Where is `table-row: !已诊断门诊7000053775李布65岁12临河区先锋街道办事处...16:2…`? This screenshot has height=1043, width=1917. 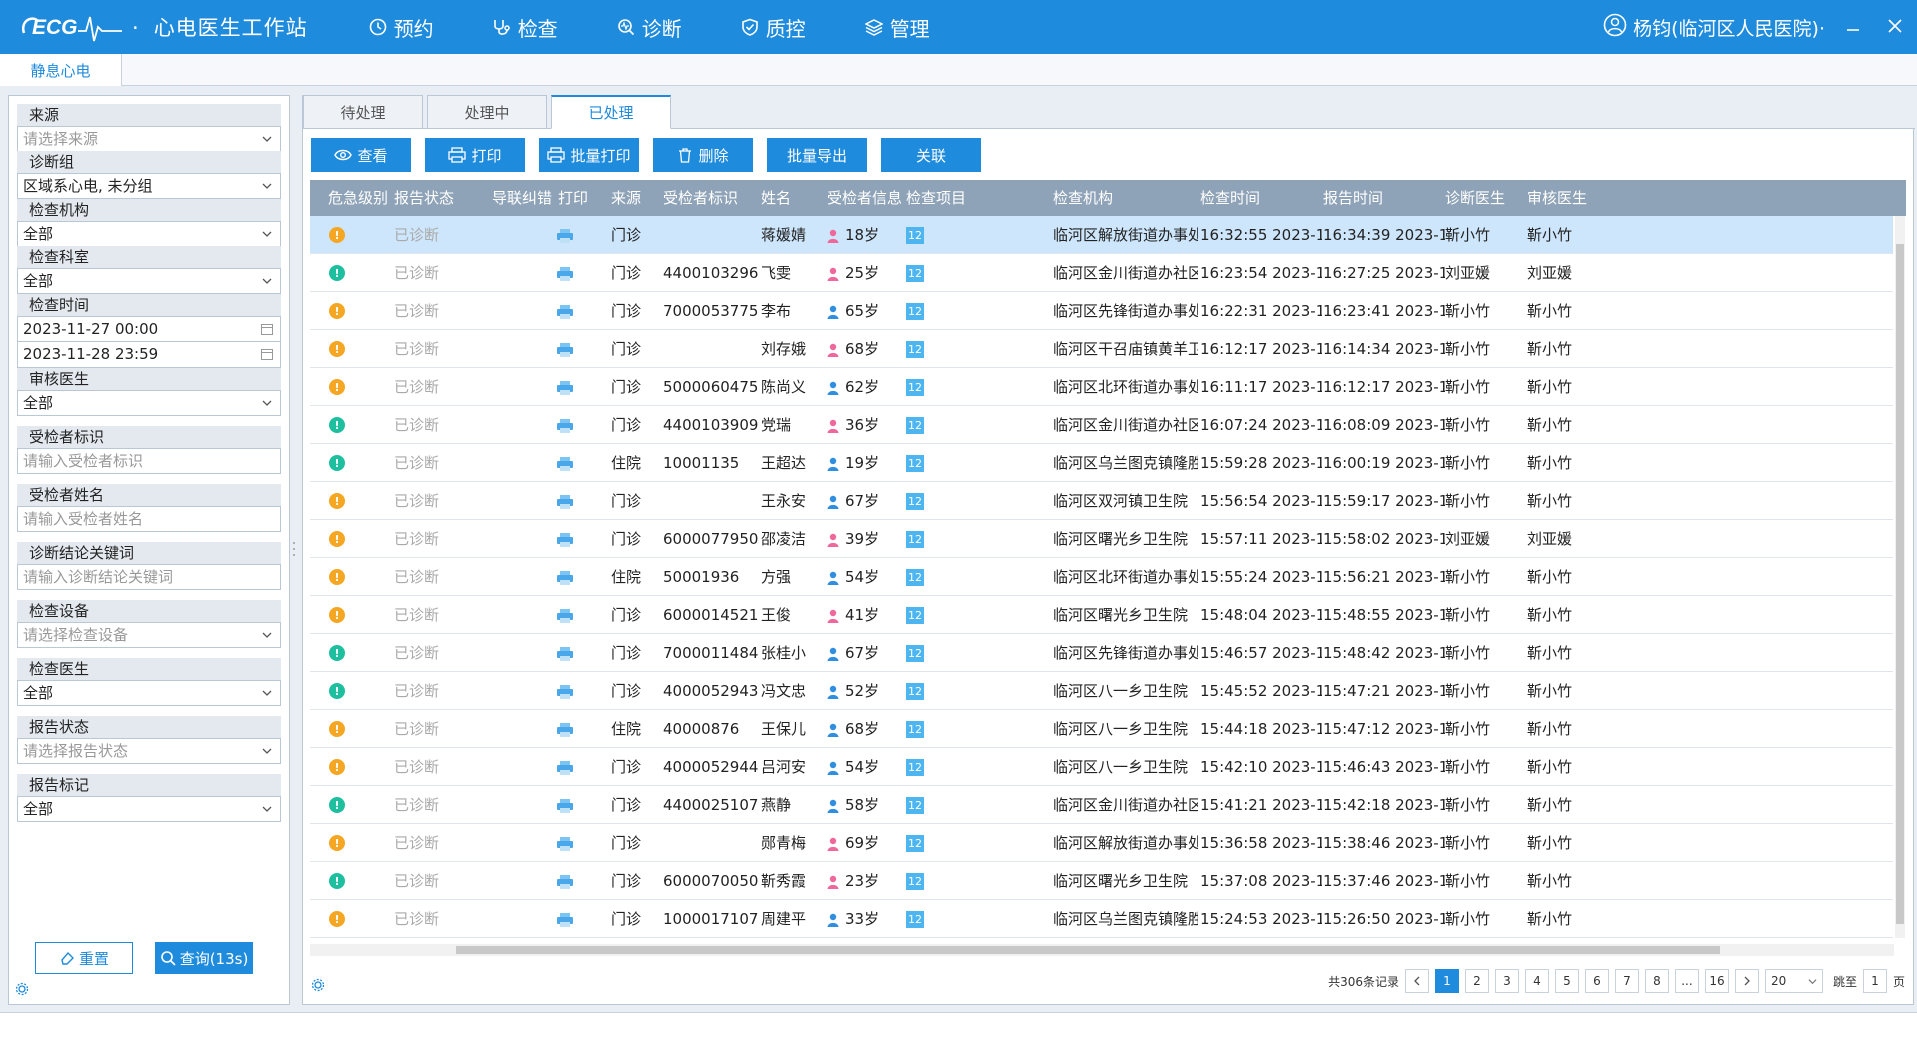
table-row: !已诊断门诊7000053775李布65岁12临河区先锋街道办事处...16:2… is located at coordinates (1101, 311).